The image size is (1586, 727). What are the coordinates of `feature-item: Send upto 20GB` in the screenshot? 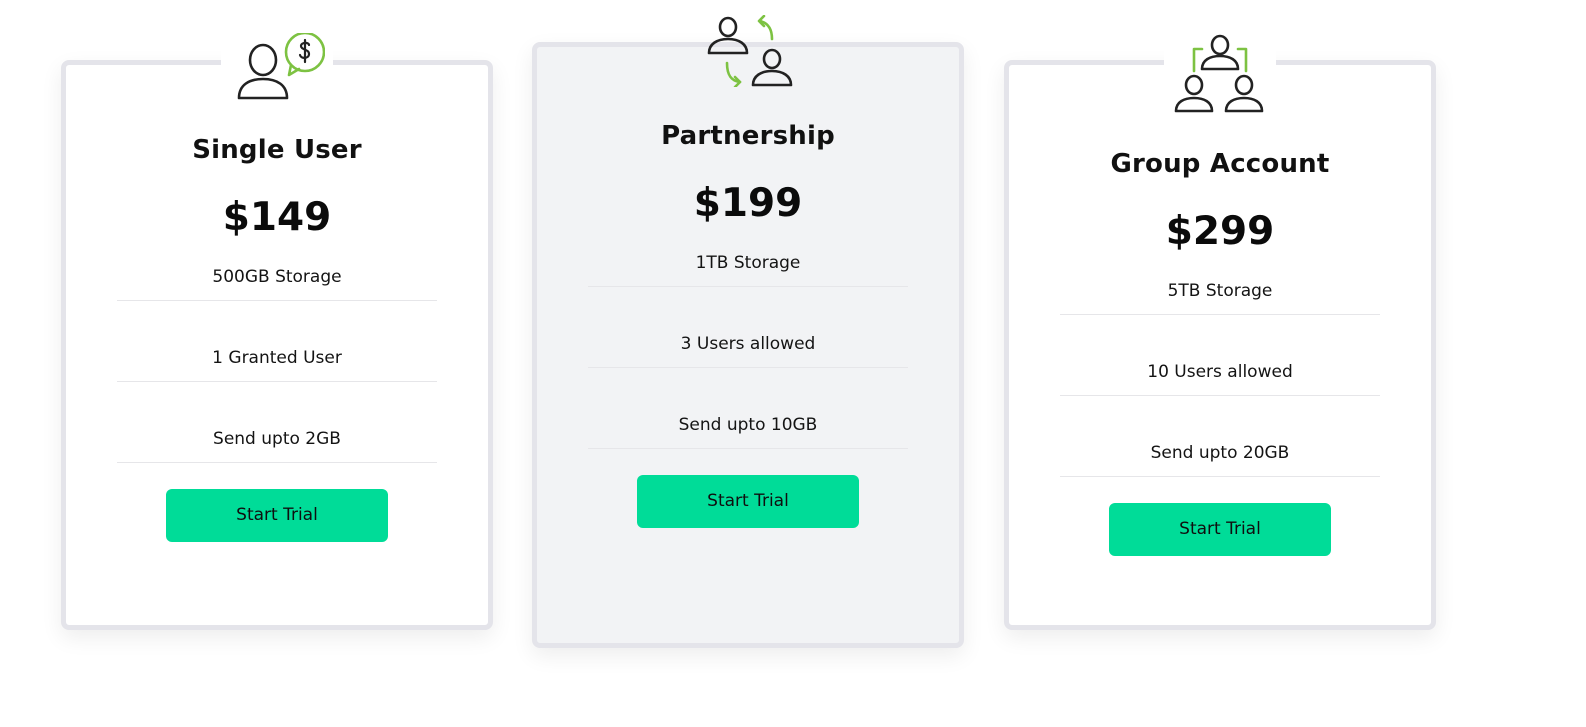 It's located at (1220, 436).